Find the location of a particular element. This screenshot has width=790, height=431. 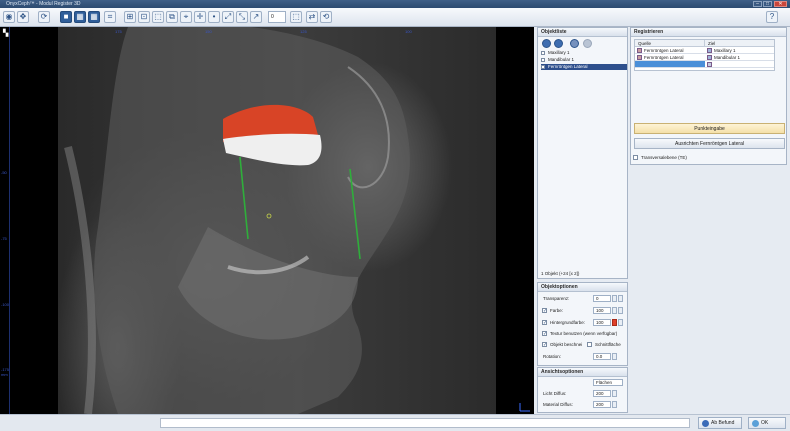

model-icon is located at coordinates (709, 57).